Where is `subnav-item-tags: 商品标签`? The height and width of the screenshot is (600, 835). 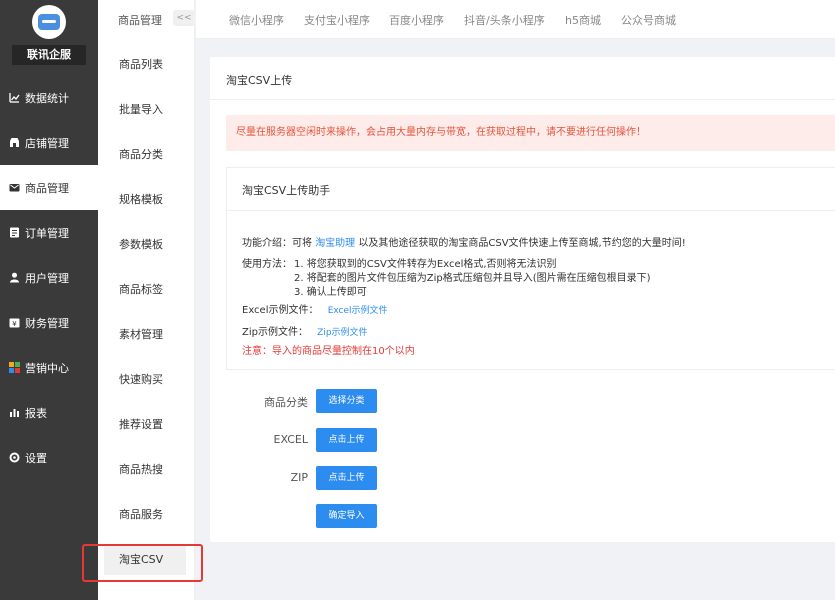
subnav-item-tags: 商品标签 is located at coordinates (145, 290).